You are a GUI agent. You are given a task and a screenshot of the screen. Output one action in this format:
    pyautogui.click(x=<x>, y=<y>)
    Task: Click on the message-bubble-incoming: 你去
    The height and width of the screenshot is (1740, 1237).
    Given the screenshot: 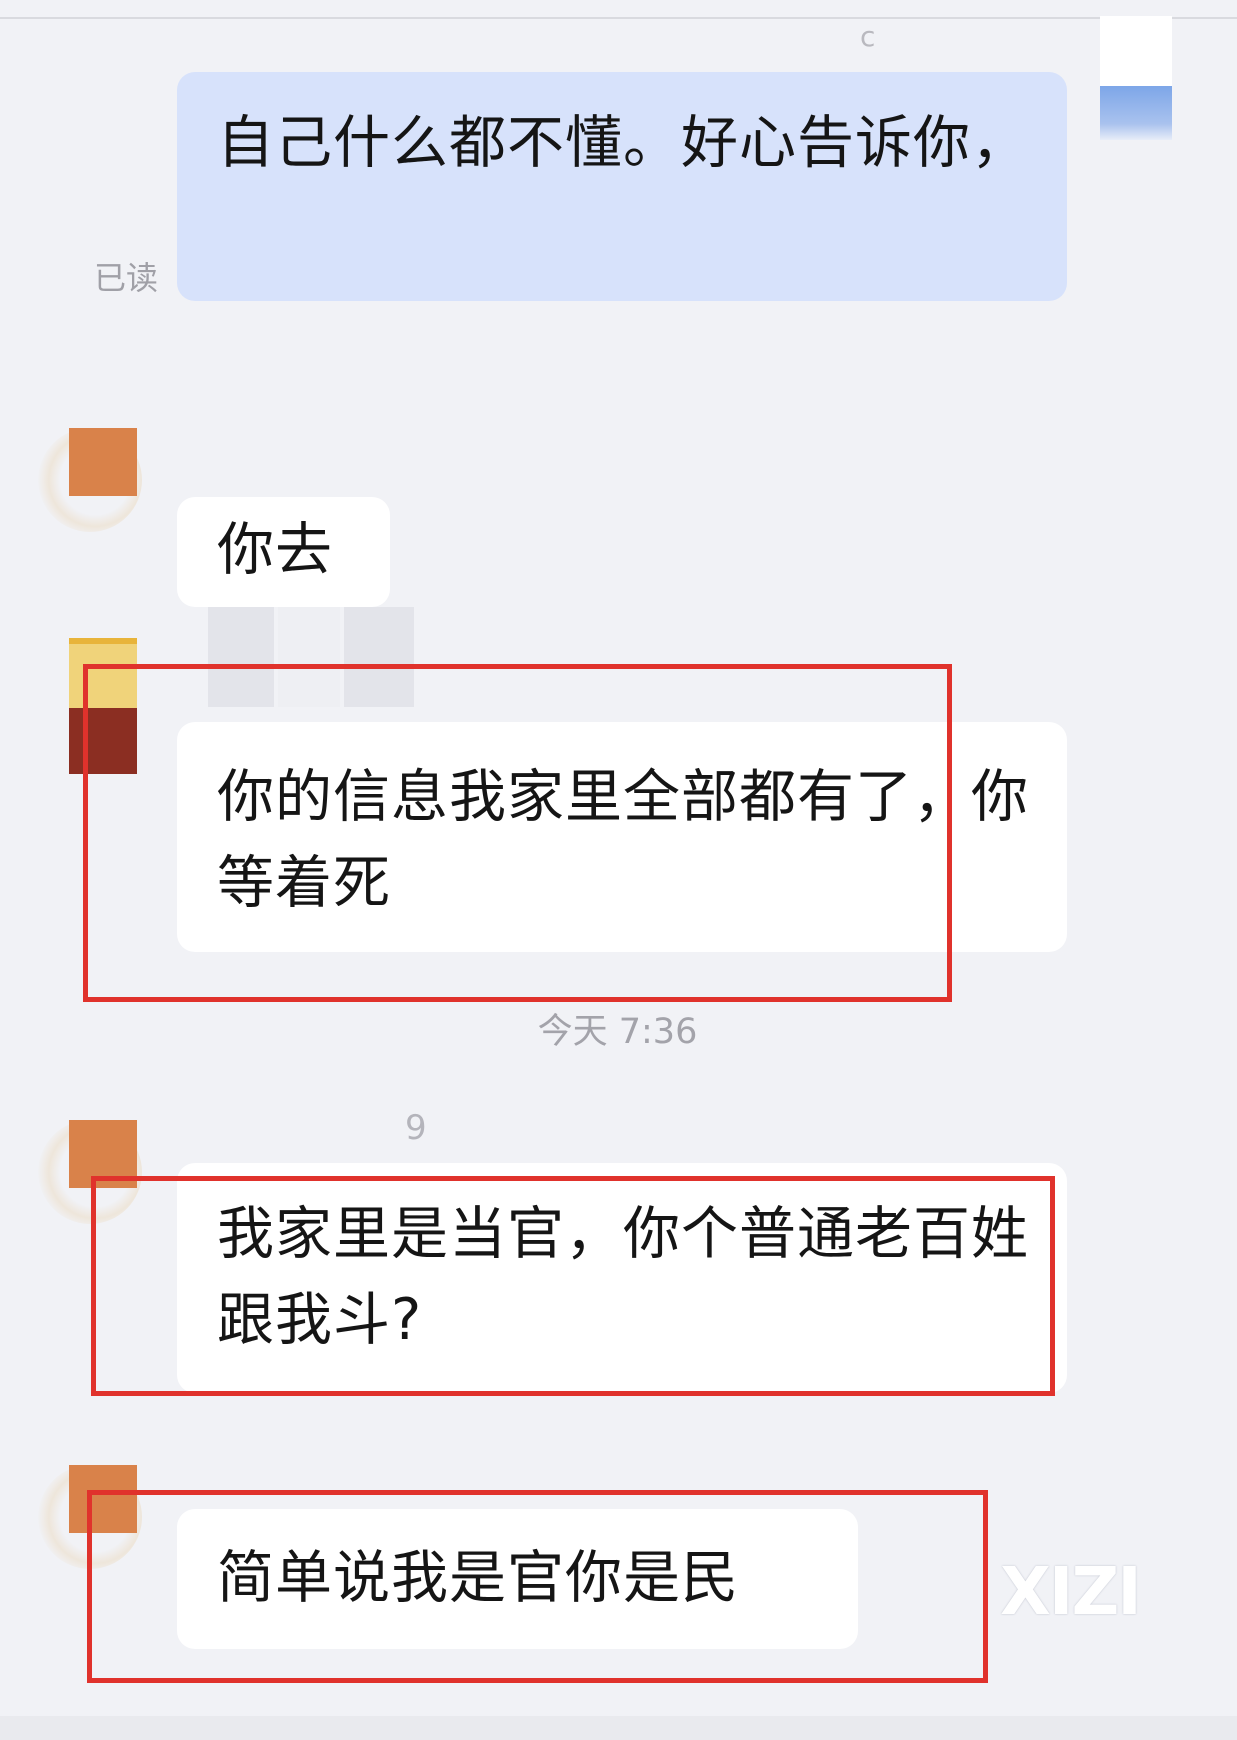 What is the action you would take?
    pyautogui.click(x=283, y=552)
    